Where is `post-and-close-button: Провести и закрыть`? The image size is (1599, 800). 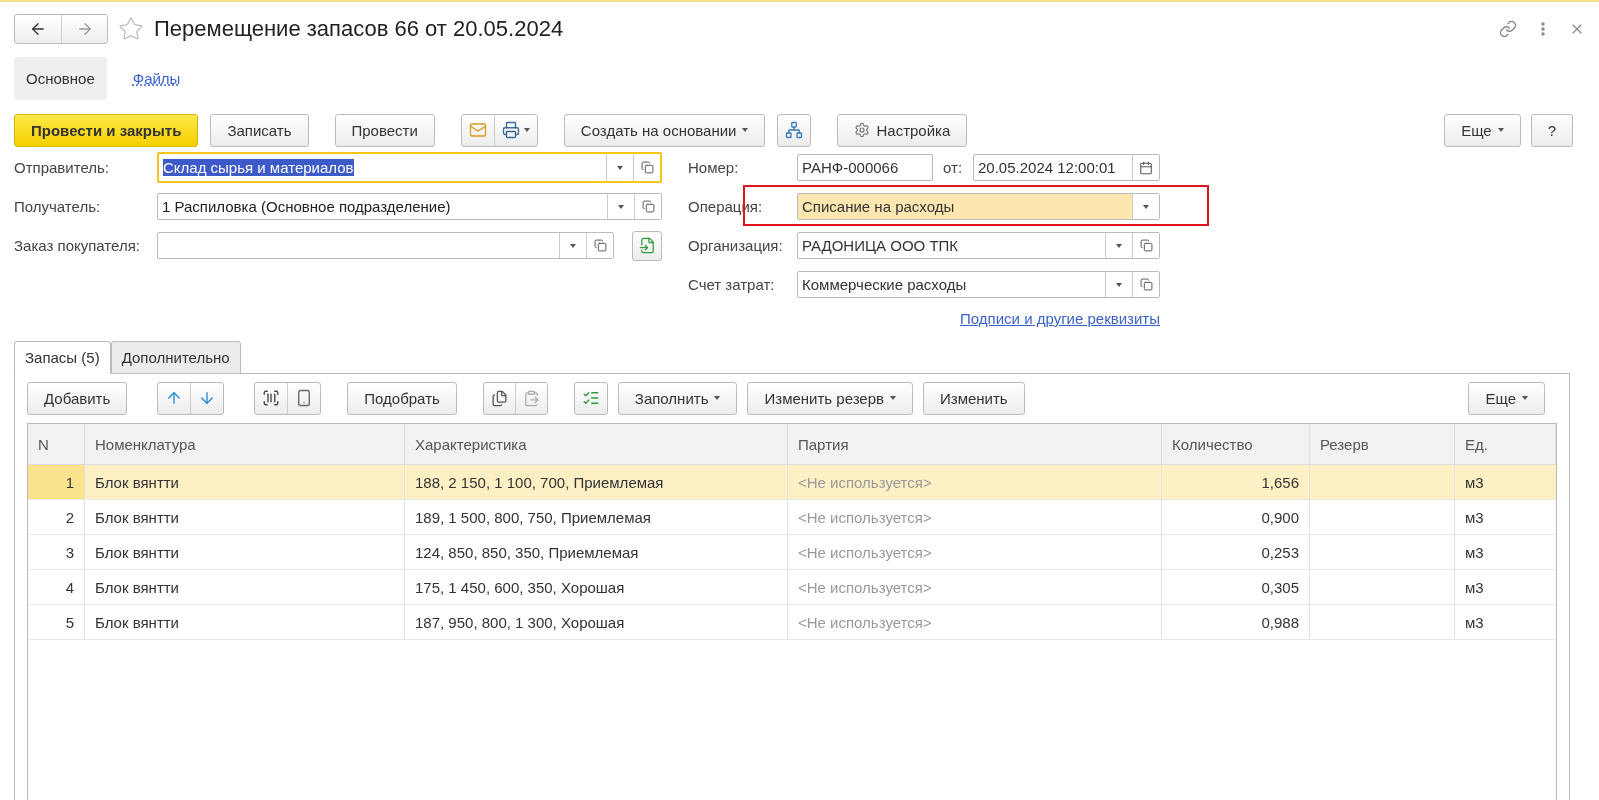 post-and-close-button: Провести и закрыть is located at coordinates (106, 130).